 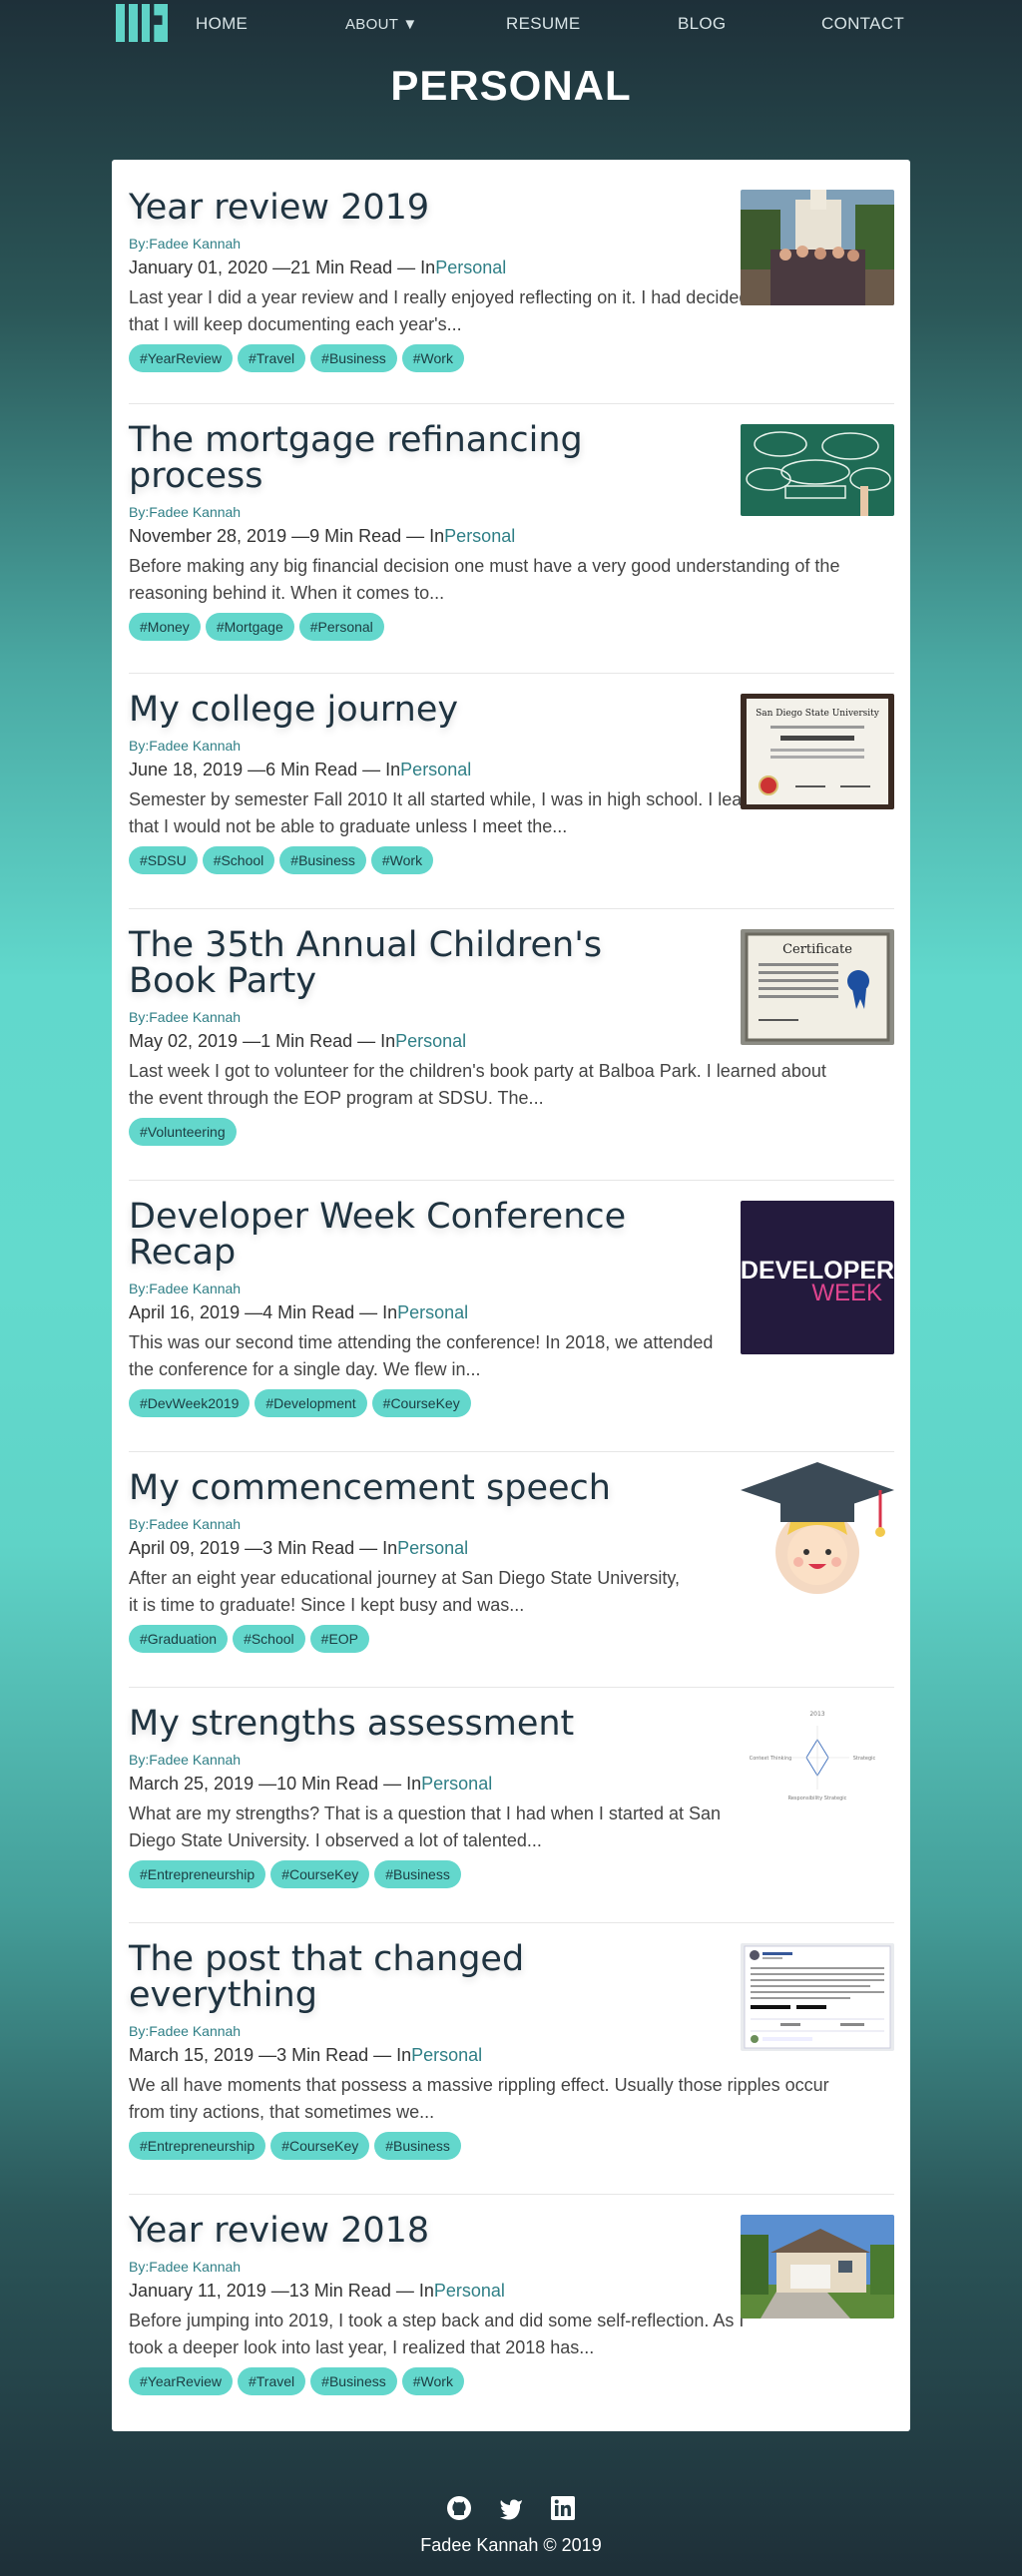 I want to click on post-title: Year review 2018, so click(x=408, y=2231).